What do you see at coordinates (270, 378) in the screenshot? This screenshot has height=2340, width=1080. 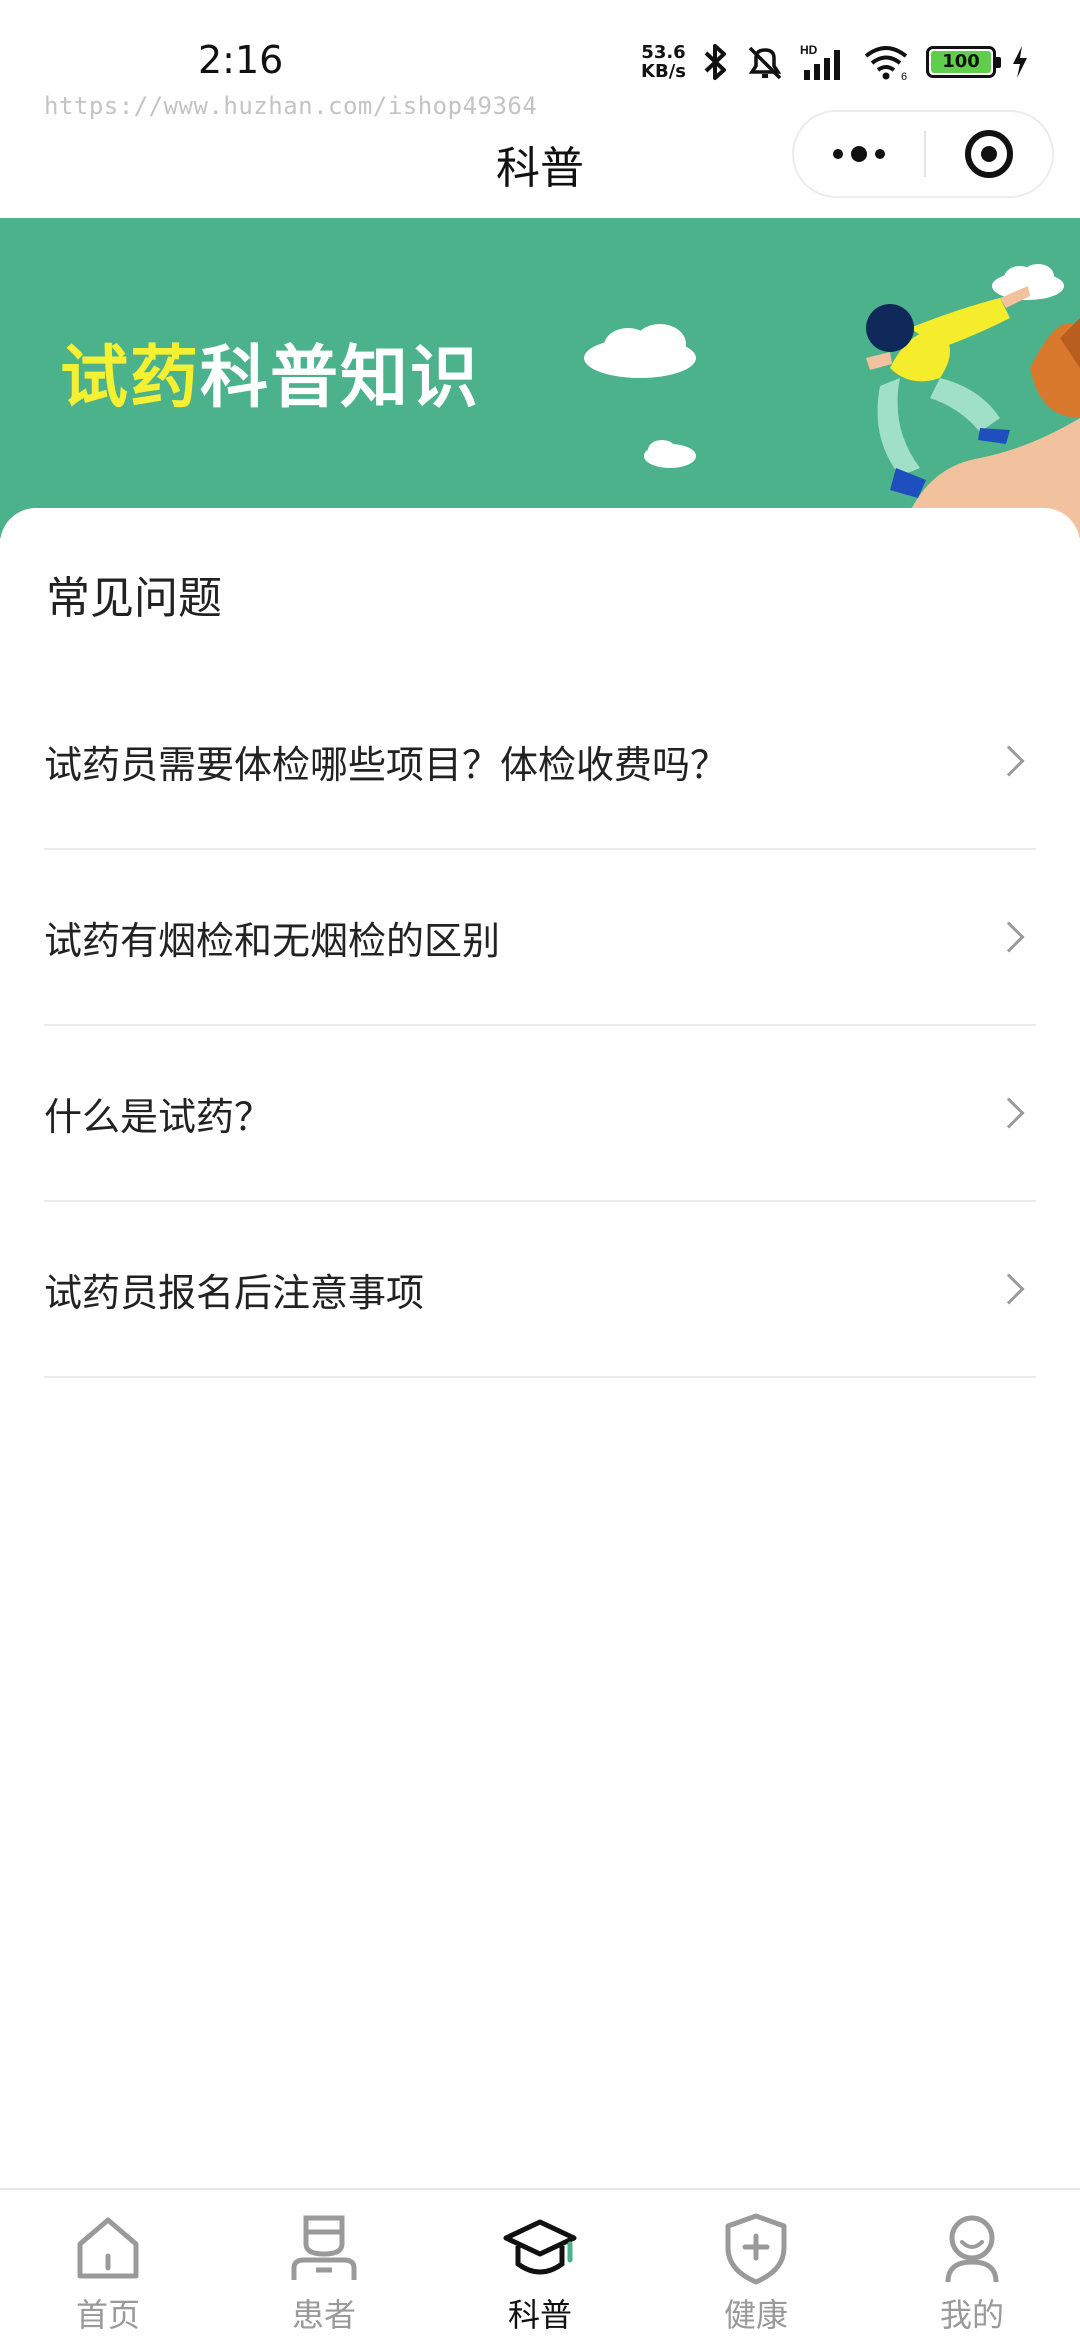 I see `banner-title: 试药科普知识` at bounding box center [270, 378].